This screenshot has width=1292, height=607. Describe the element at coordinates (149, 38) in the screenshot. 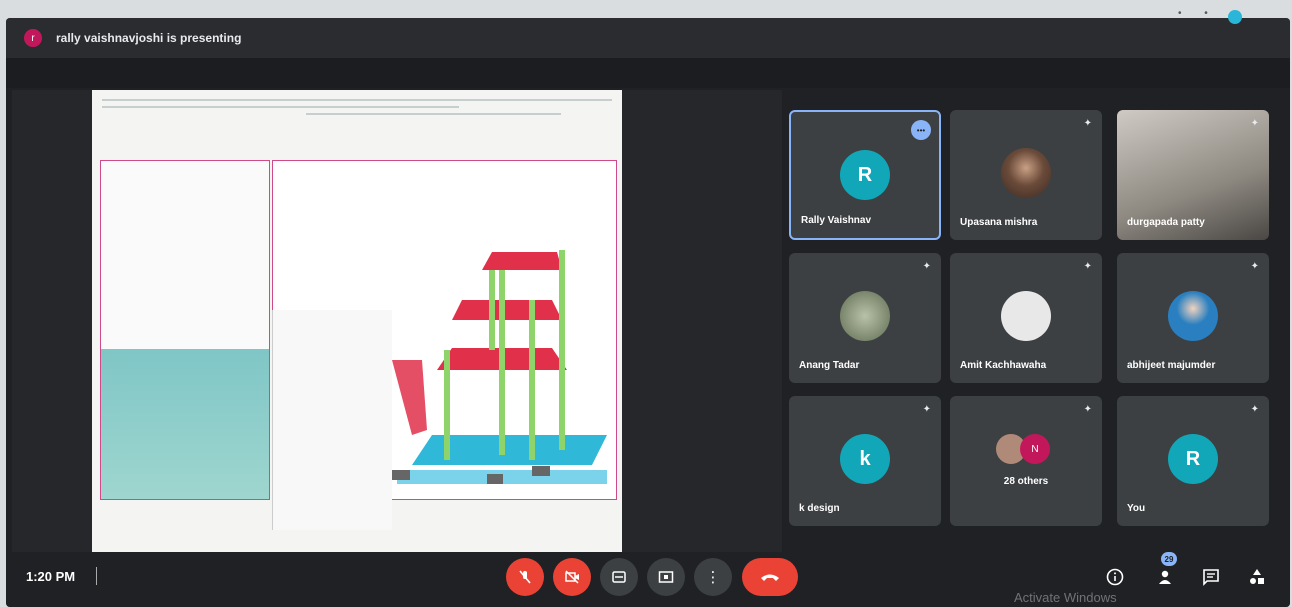

I see `presenting-text: rally vaishnavjoshi is presenting` at that location.